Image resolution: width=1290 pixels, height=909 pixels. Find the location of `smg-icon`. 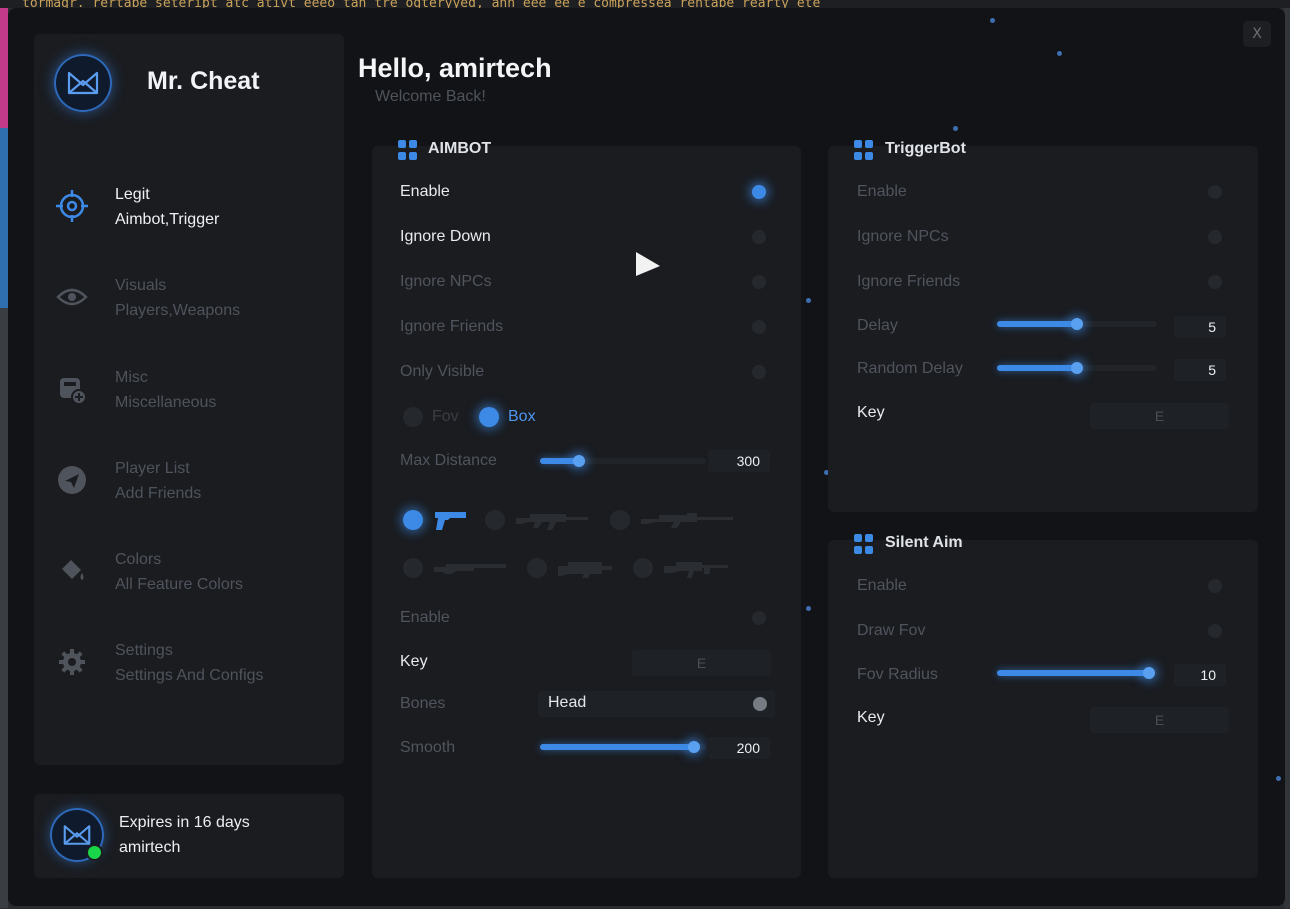

smg-icon is located at coordinates (585, 568).